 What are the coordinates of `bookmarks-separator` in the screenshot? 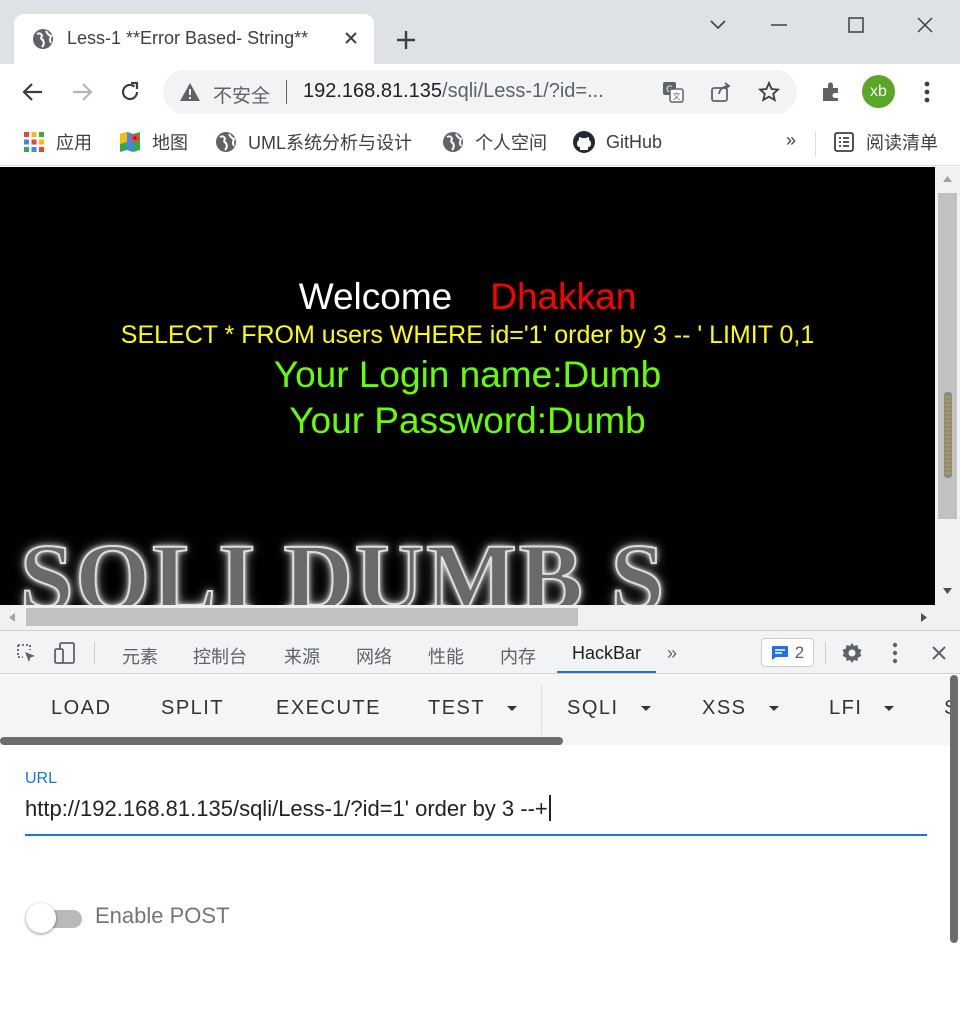 It's located at (815, 144).